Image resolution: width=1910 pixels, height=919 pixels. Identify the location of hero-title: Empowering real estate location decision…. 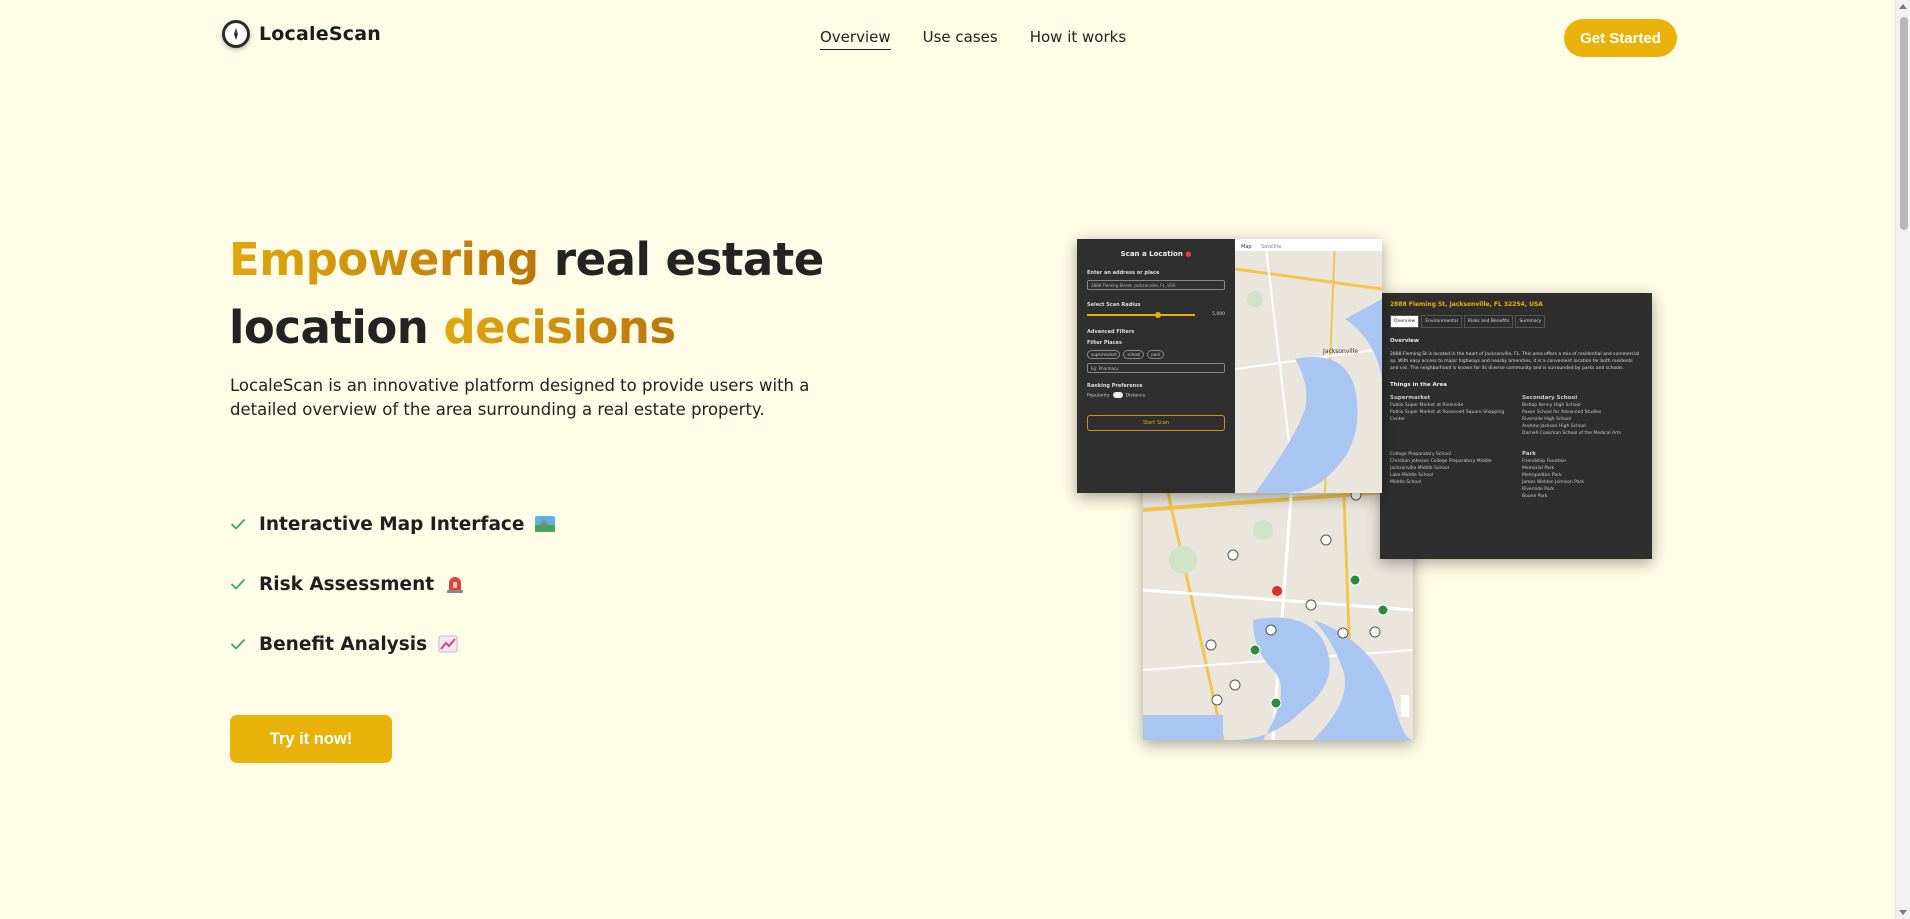
(539, 294).